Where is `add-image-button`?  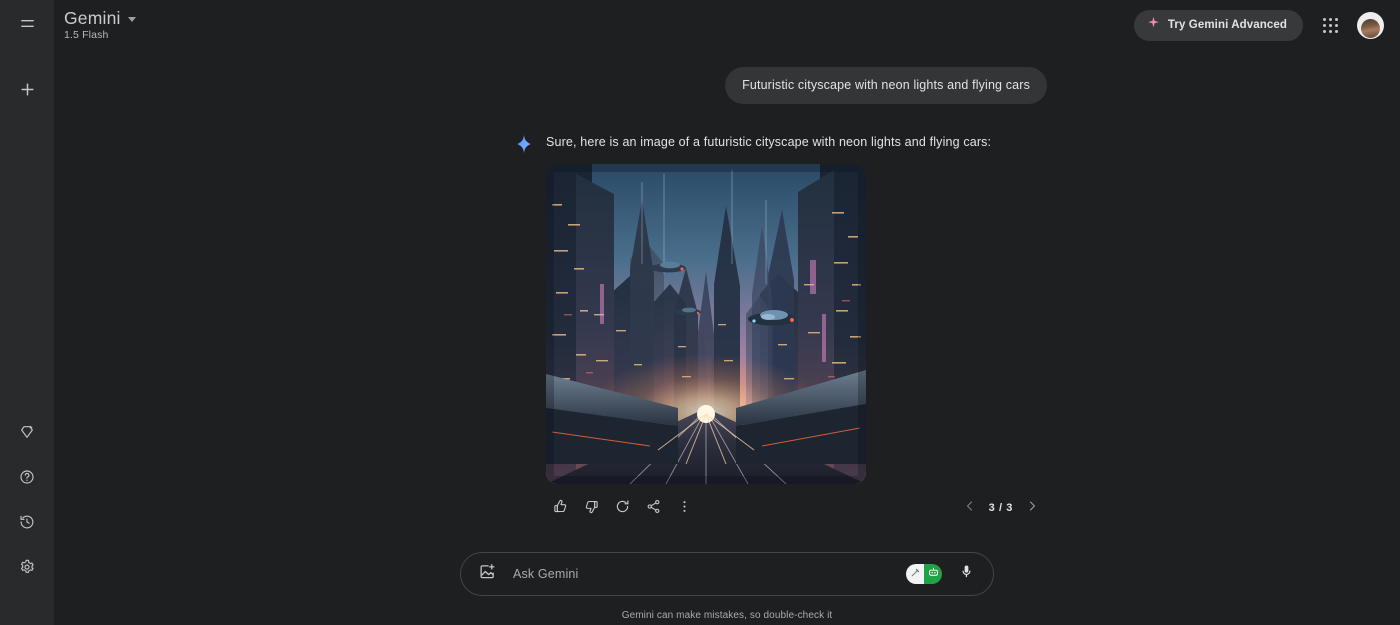
add-image-button is located at coordinates (487, 574).